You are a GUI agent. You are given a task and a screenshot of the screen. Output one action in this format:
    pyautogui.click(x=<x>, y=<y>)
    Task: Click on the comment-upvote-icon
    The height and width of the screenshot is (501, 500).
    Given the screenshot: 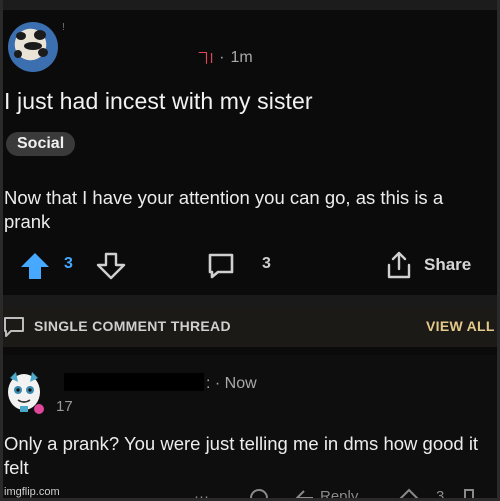 What is the action you would take?
    pyautogui.click(x=409, y=494)
    